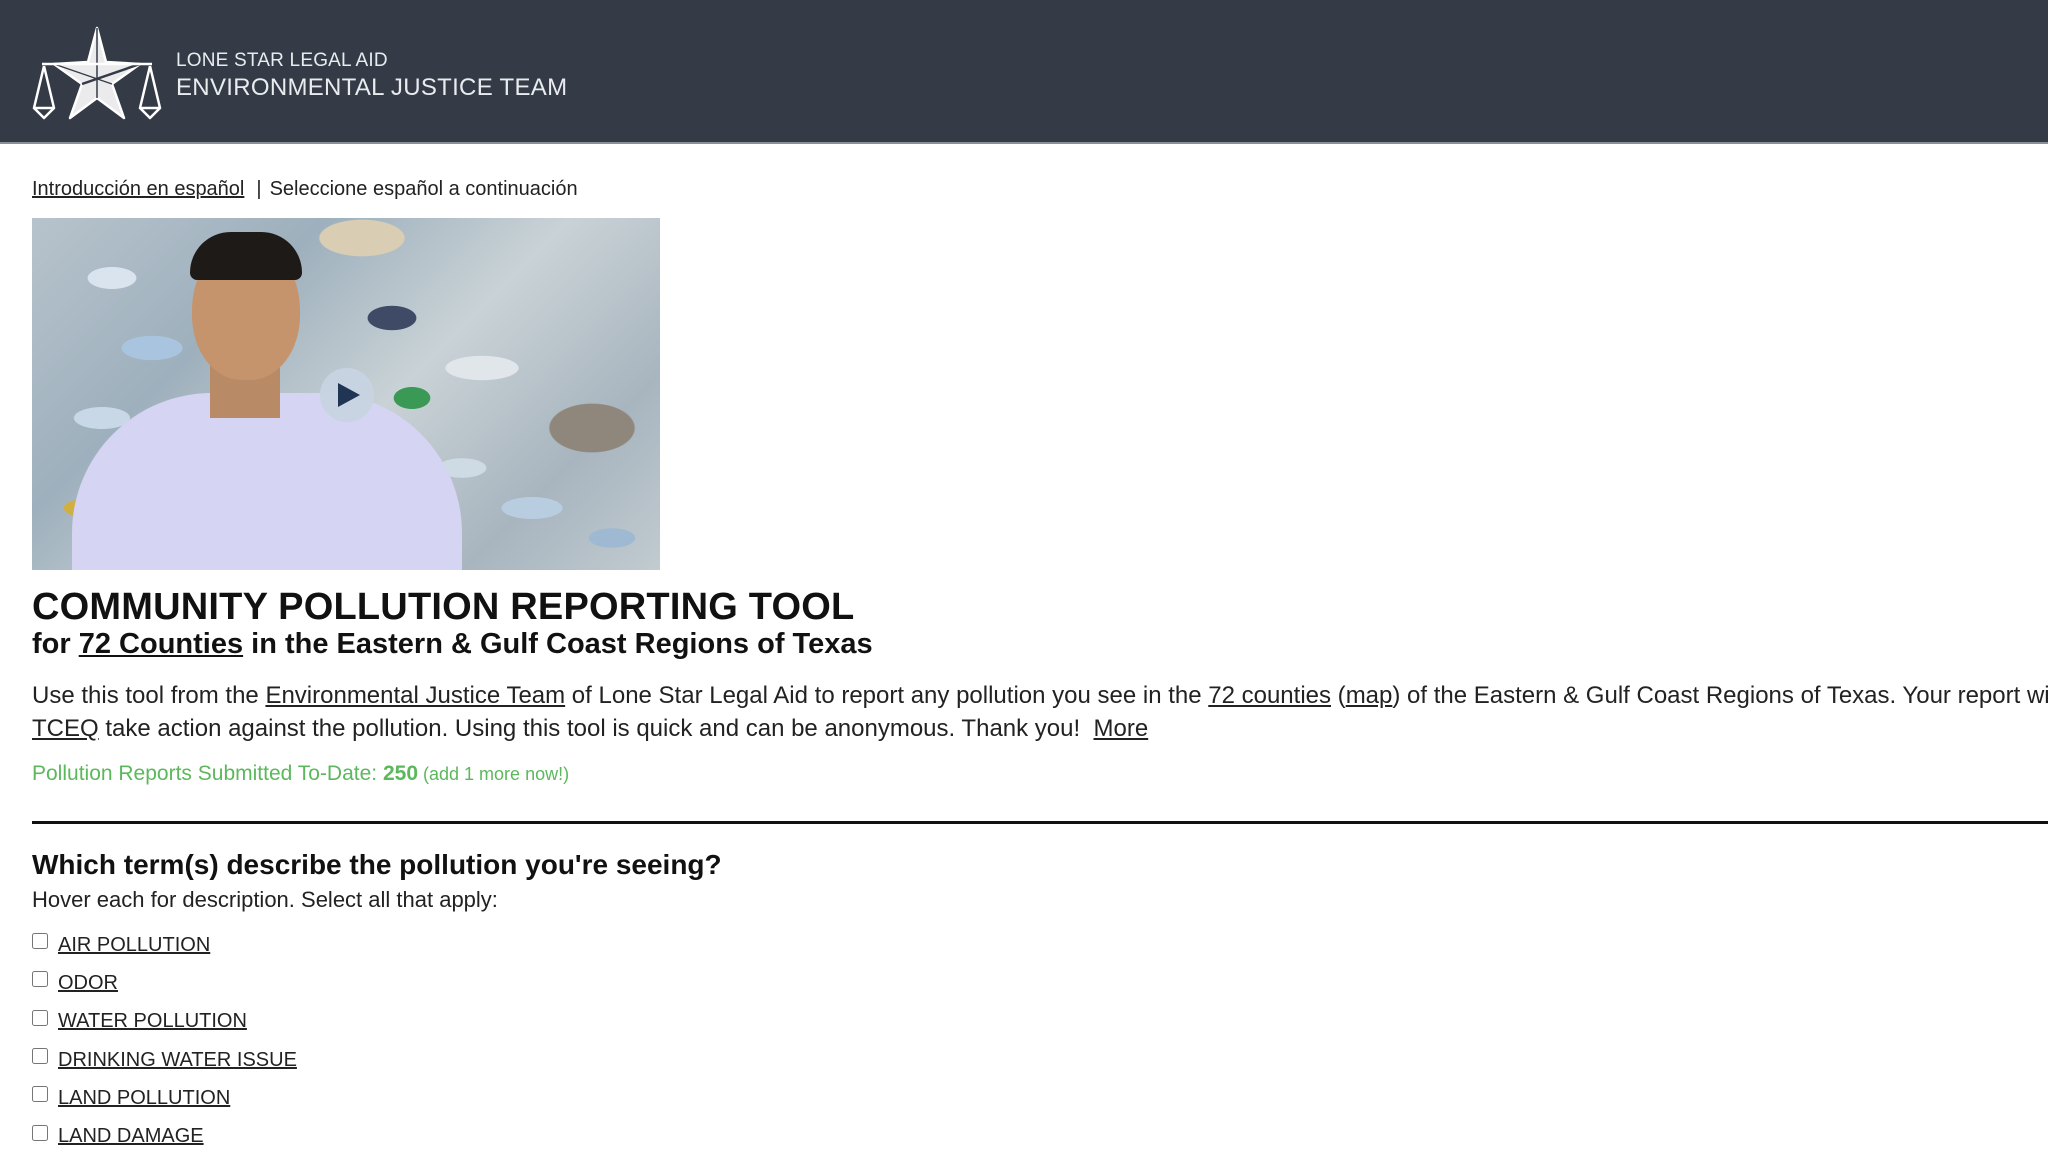 The image size is (2048, 1156). I want to click on water-pollution-checkbox, so click(40, 1017).